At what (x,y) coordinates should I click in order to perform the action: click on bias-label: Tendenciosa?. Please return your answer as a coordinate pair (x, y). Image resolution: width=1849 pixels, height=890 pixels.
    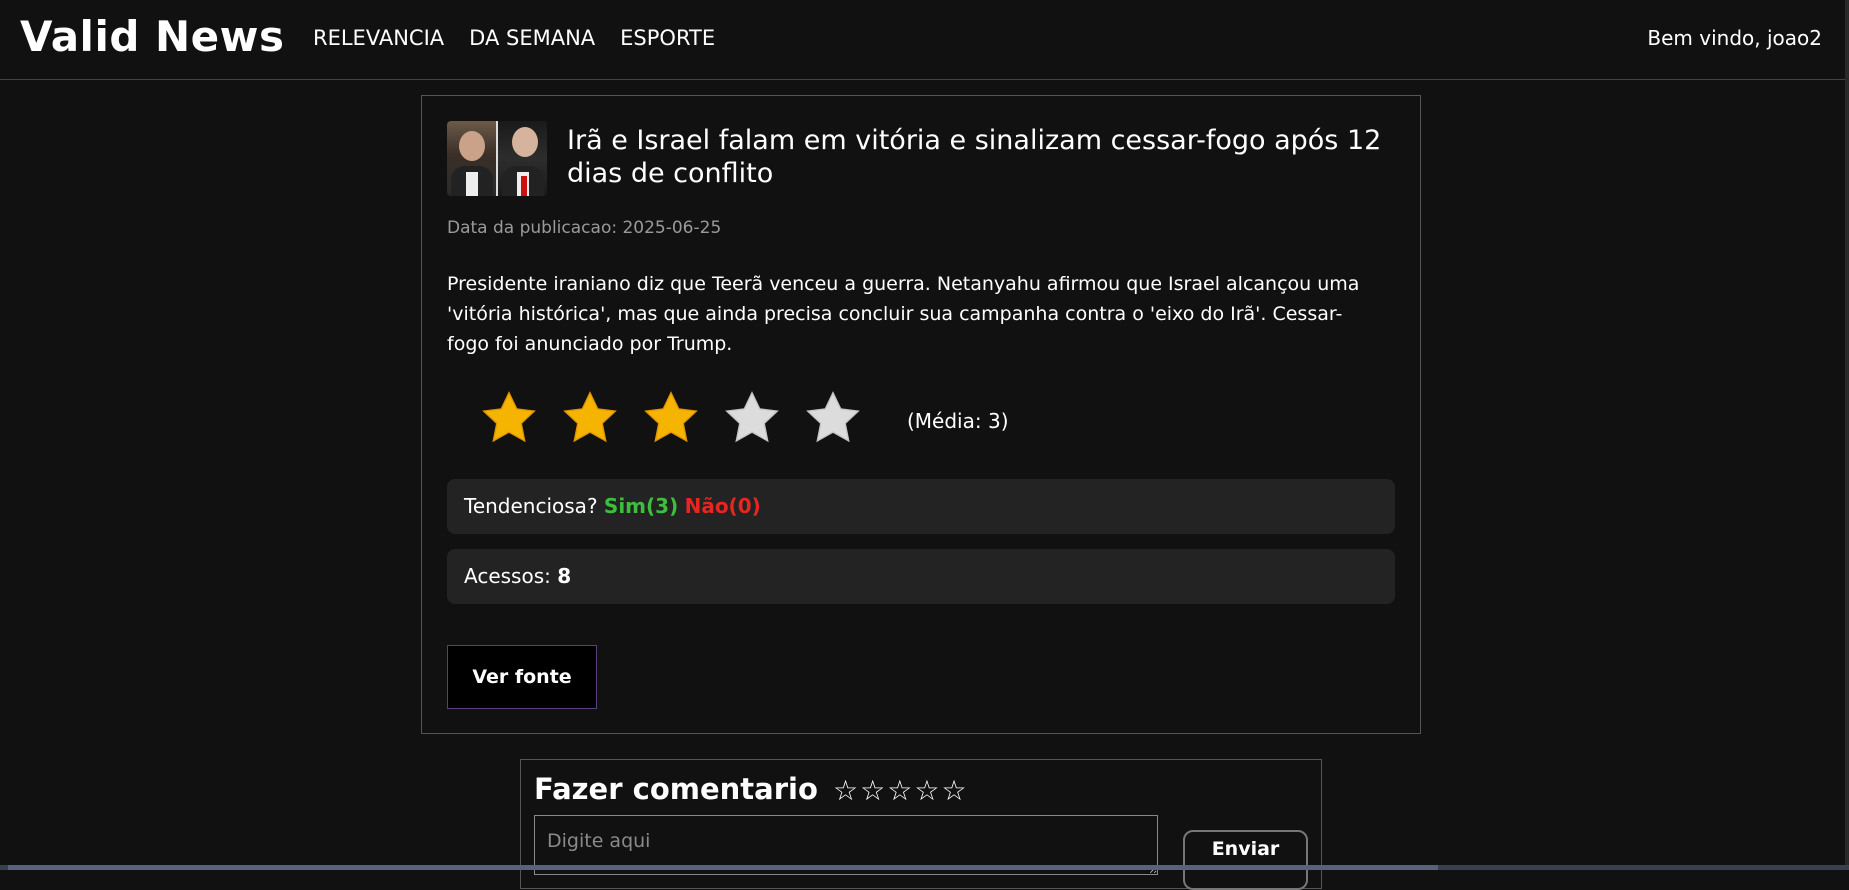
    Looking at the image, I should click on (531, 506).